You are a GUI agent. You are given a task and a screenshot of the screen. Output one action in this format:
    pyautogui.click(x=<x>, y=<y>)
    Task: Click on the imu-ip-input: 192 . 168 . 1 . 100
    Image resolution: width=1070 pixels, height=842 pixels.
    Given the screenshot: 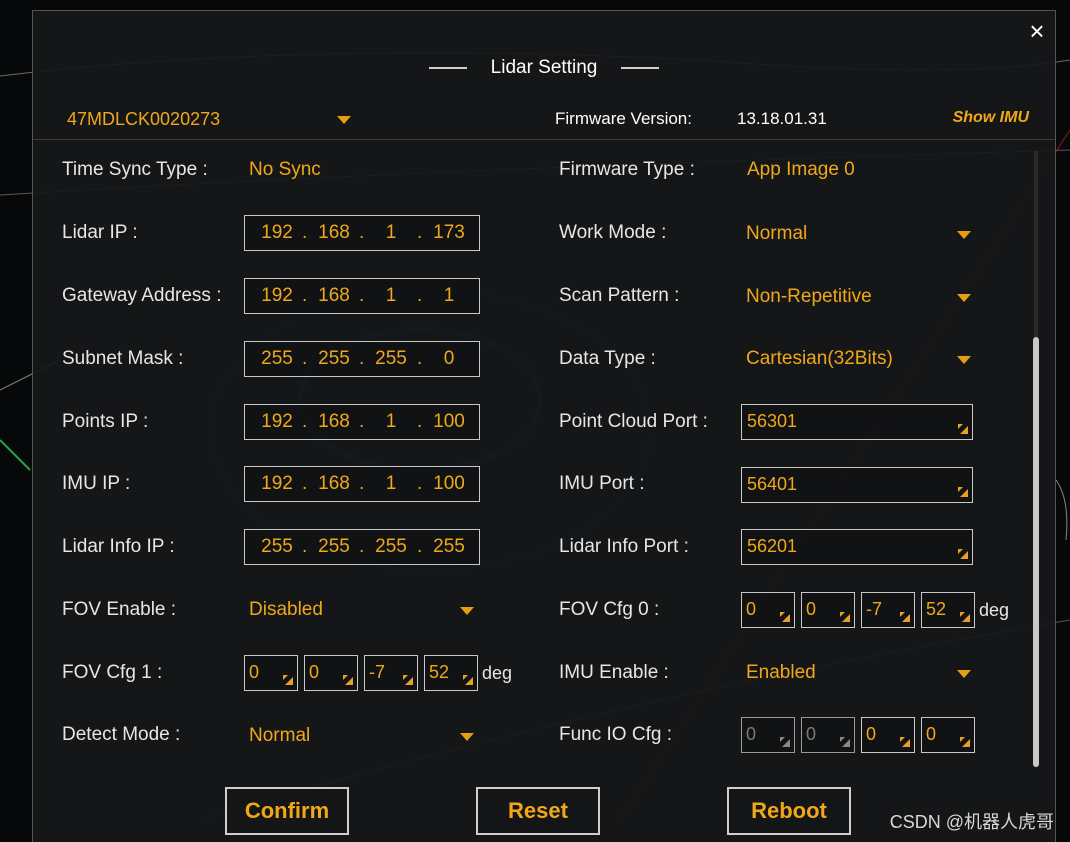 What is the action you would take?
    pyautogui.click(x=362, y=484)
    